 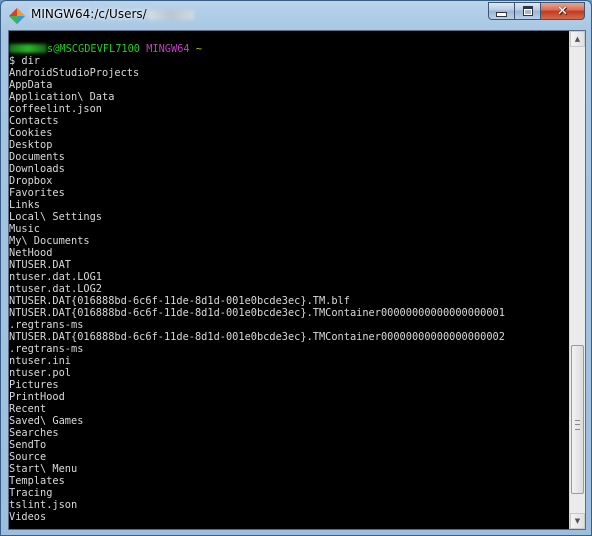 I want to click on output-line: ntuser.ini, so click(x=40, y=361).